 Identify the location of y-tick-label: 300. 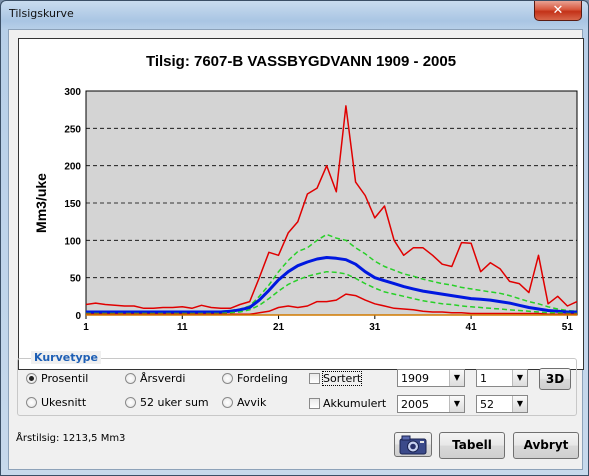
(72, 92).